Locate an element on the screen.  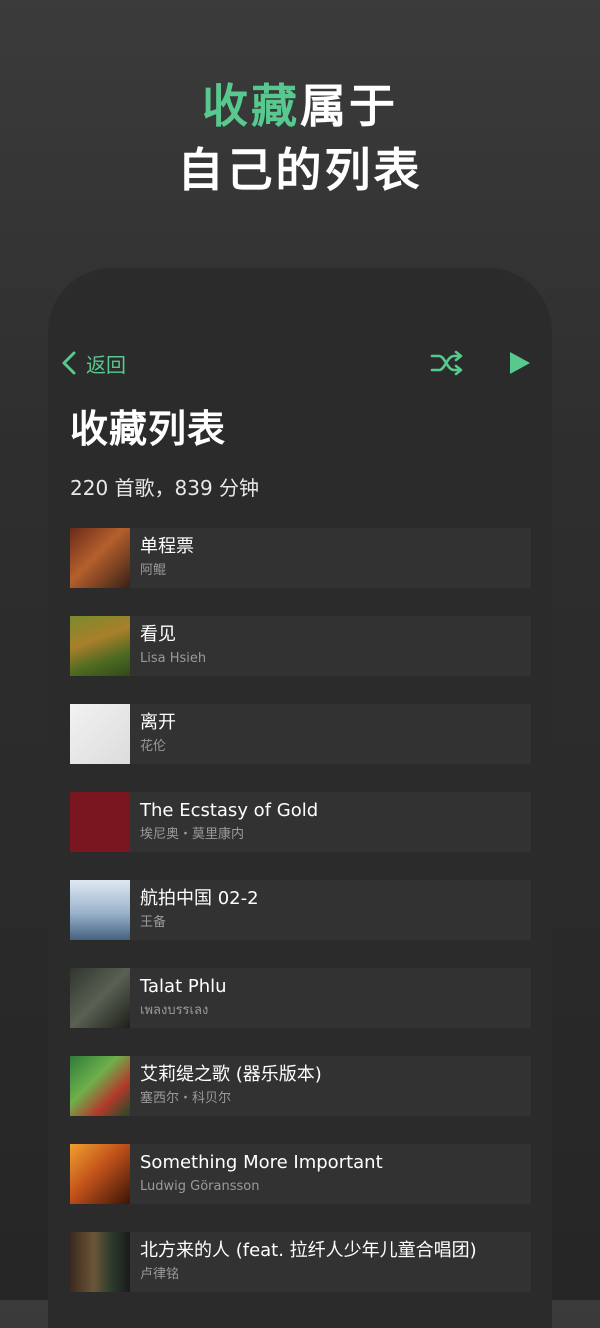
song-row: 航拍中国 02-2 王备 is located at coordinates (300, 910).